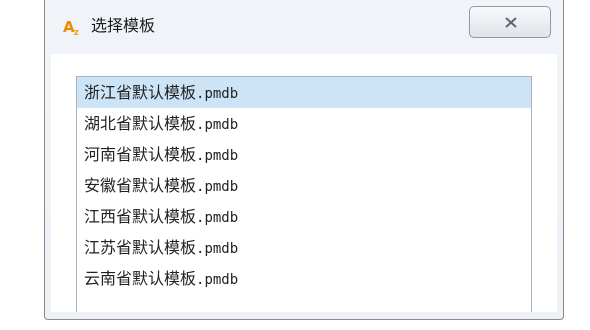 The height and width of the screenshot is (330, 590). I want to click on close-button, so click(510, 22).